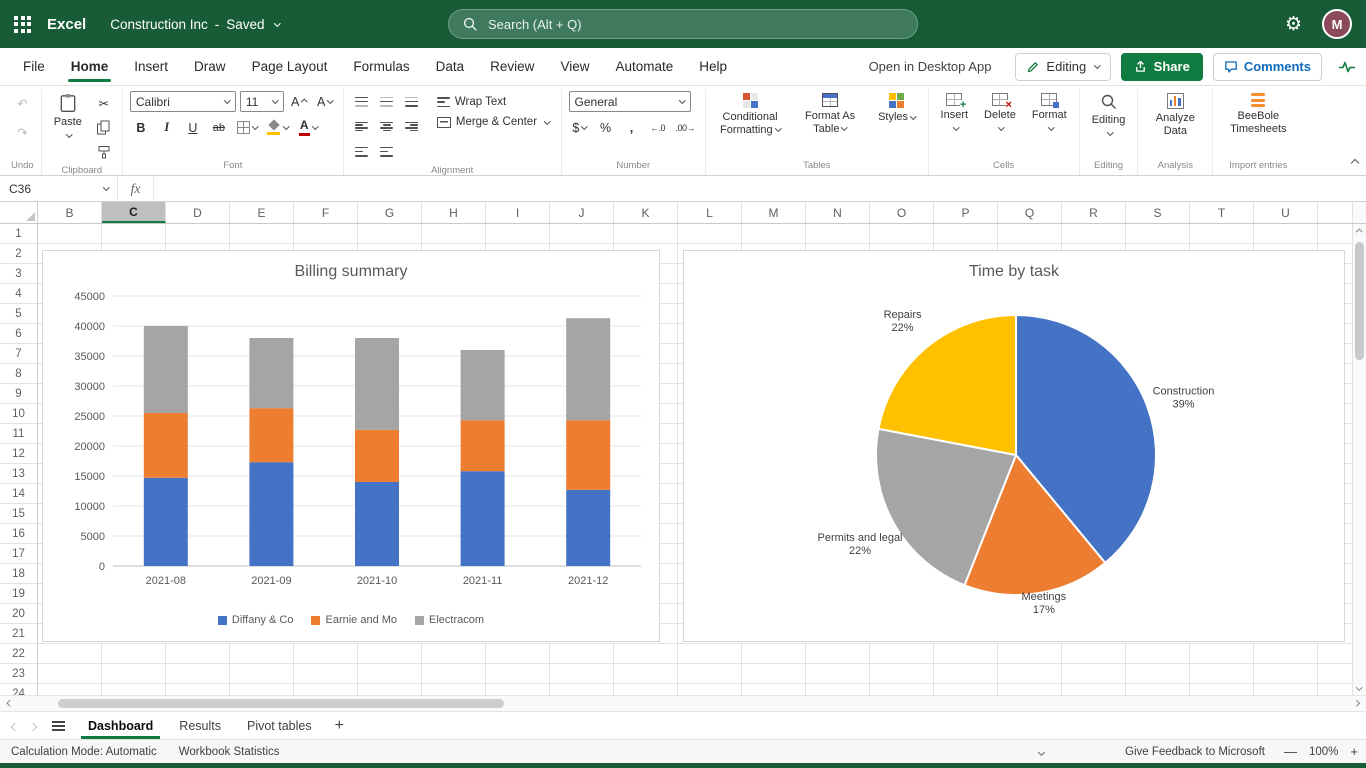 The width and height of the screenshot is (1366, 768). I want to click on menu-tab-insert: Insert, so click(151, 66).